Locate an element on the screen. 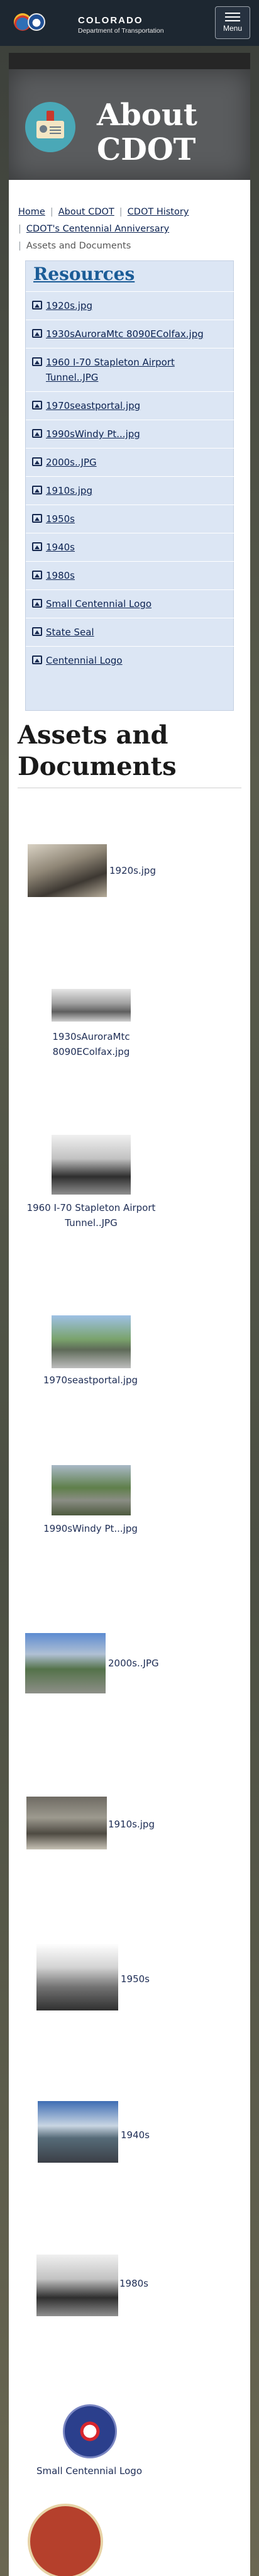  resource-item: 1940s is located at coordinates (130, 547).